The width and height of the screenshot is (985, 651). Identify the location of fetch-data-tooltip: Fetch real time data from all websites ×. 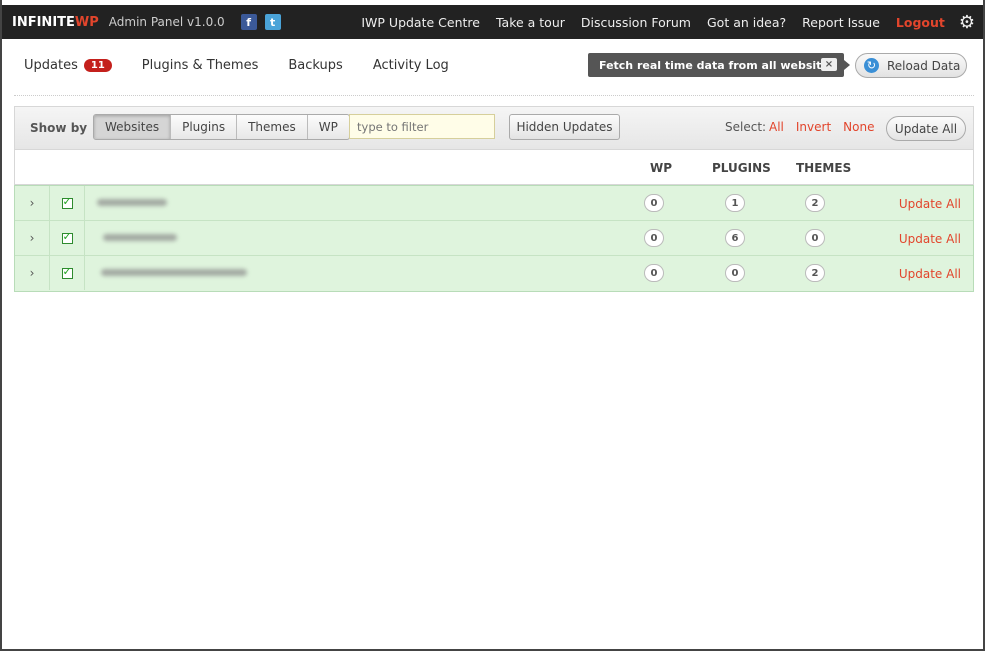
(719, 65).